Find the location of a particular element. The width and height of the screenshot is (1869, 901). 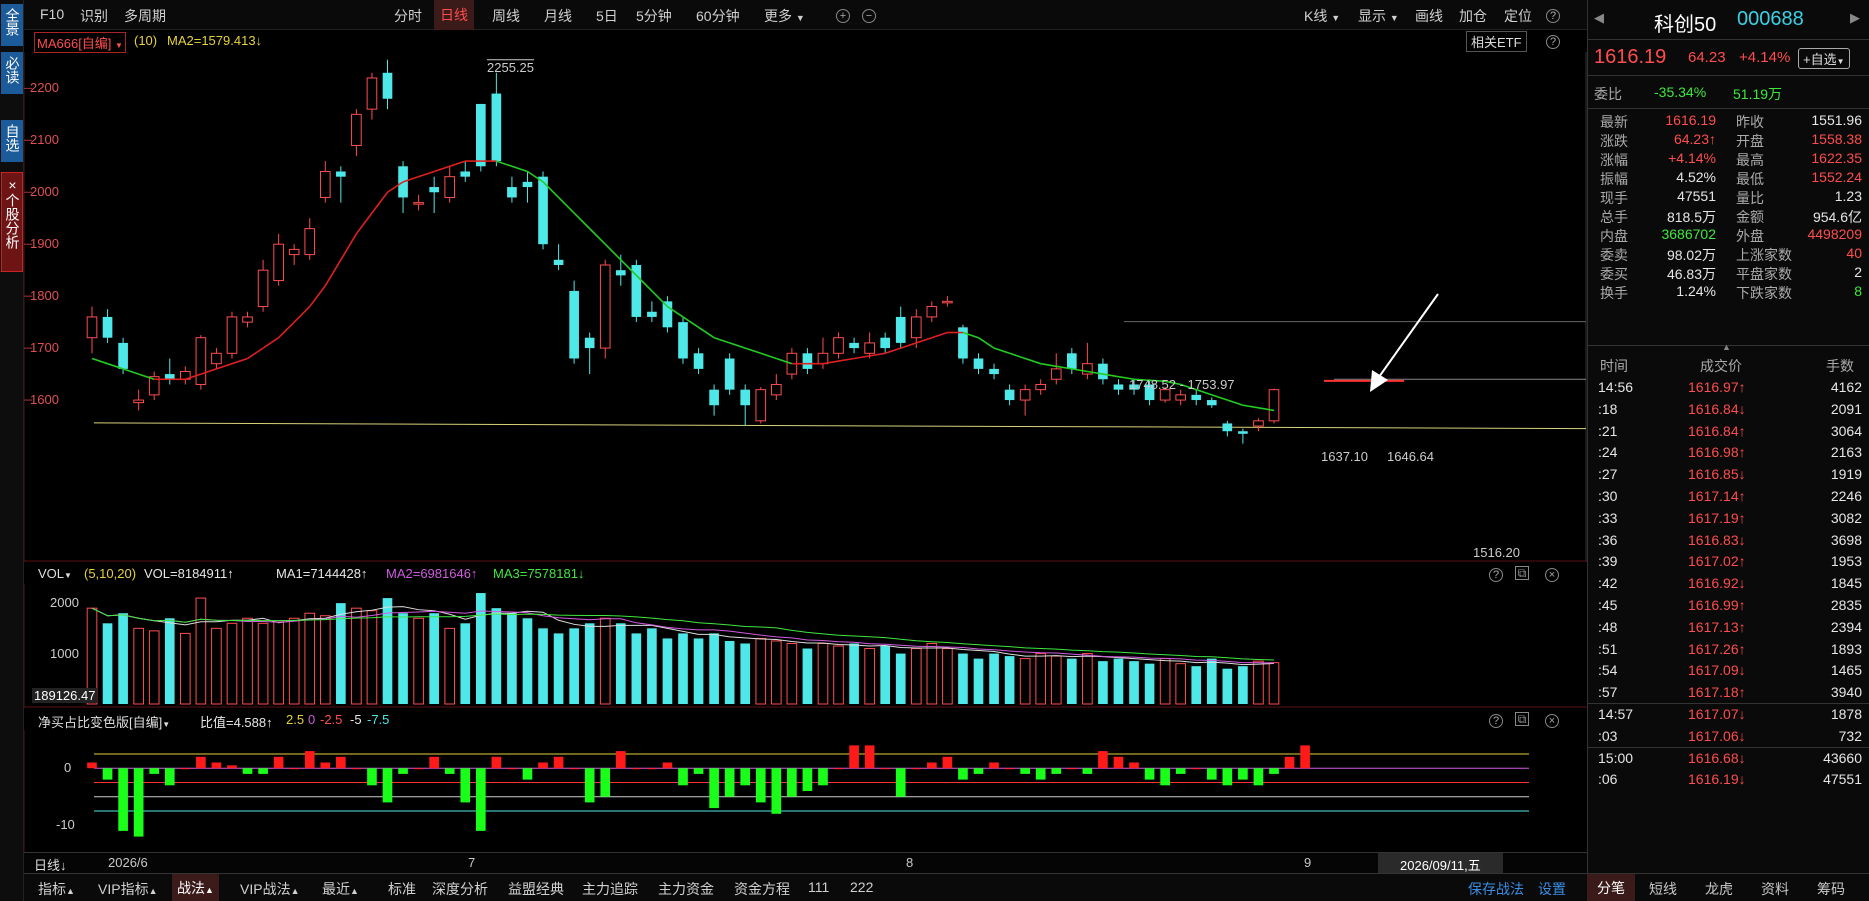

tab-monthly: 月线 is located at coordinates (558, 16).